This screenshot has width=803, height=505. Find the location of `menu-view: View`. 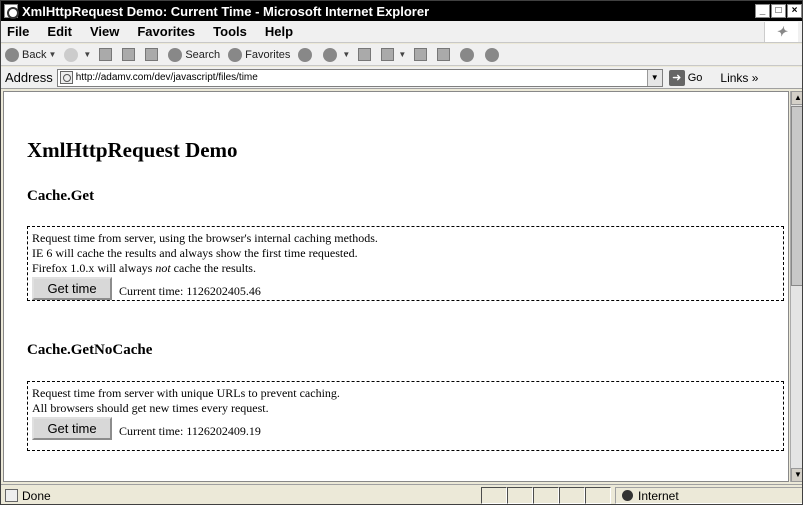

menu-view: View is located at coordinates (104, 31).